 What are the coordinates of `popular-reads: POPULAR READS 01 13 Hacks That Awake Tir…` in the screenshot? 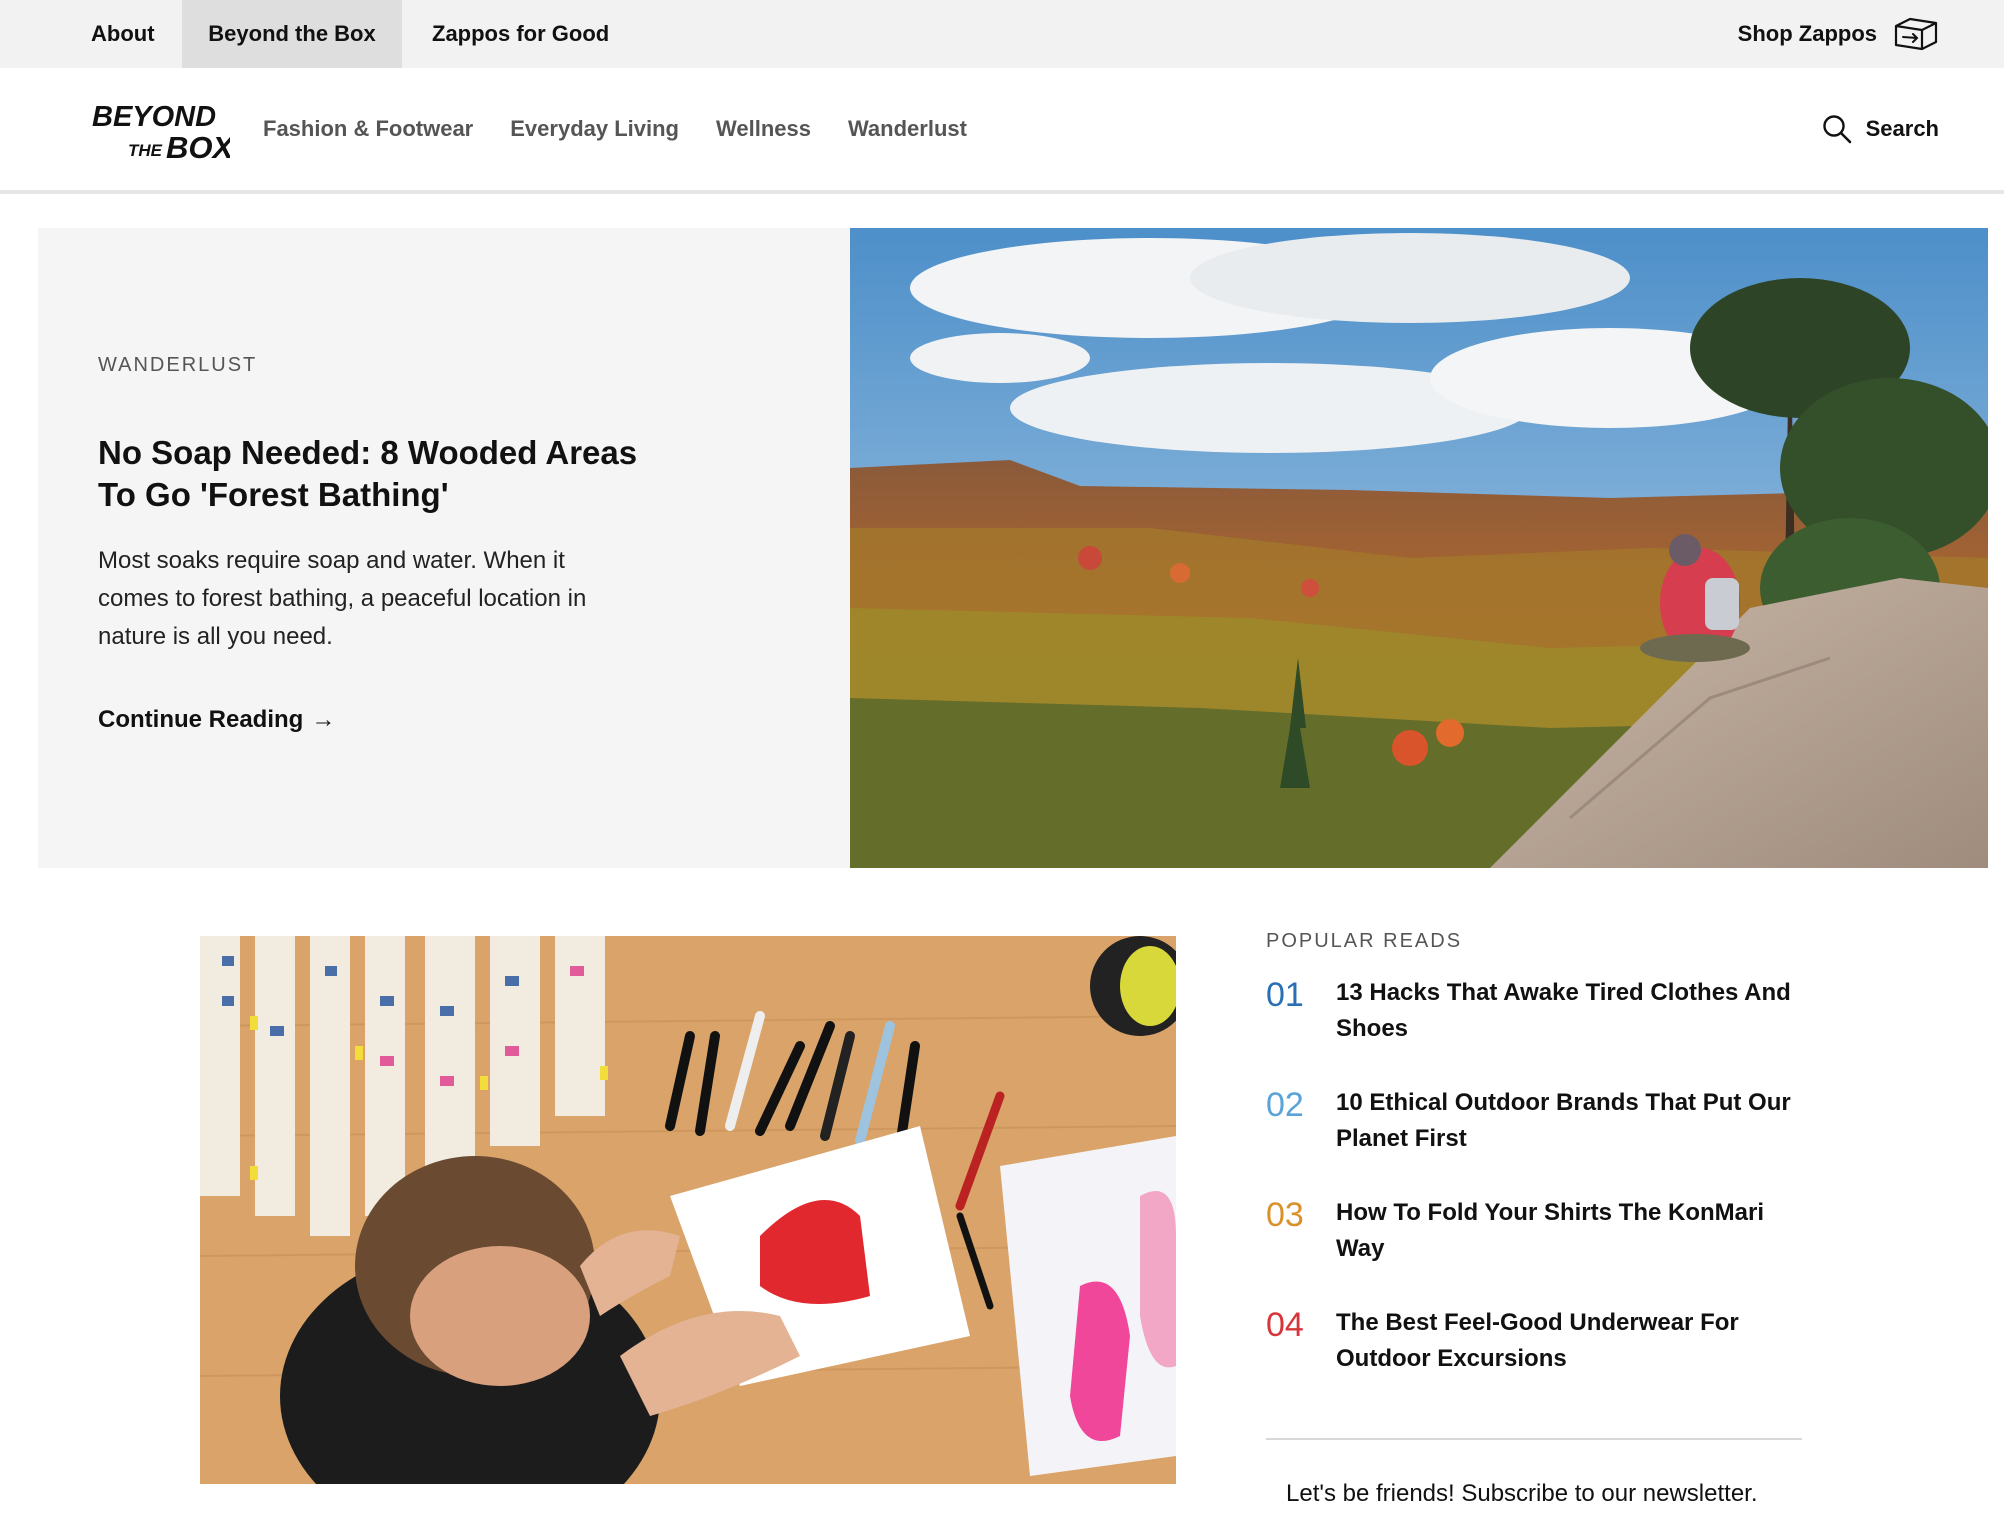 It's located at (1534, 1172).